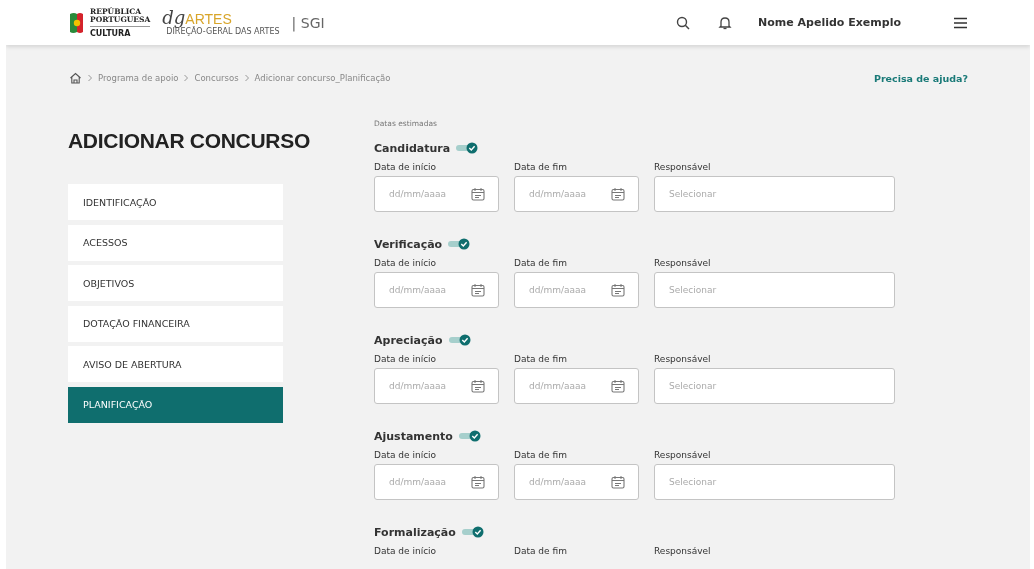 Image resolution: width=1034 pixels, height=569 pixels. Describe the element at coordinates (175, 283) in the screenshot. I see `sidebar-item: OBJETIVOS` at that location.